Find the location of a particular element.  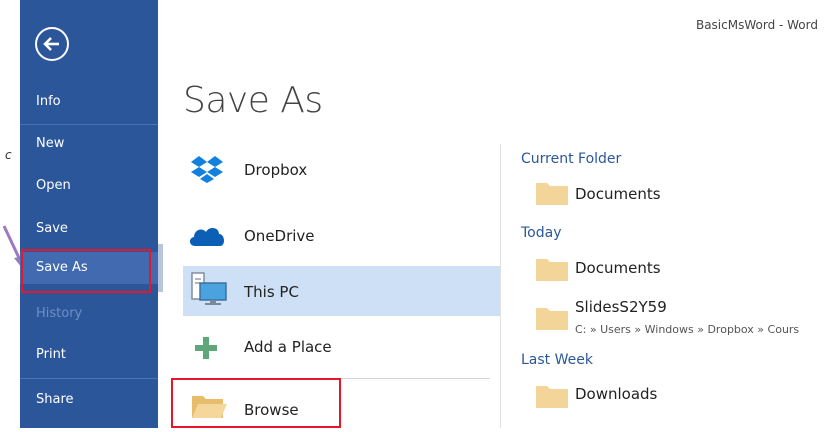

place-onedrive is located at coordinates (341, 235).